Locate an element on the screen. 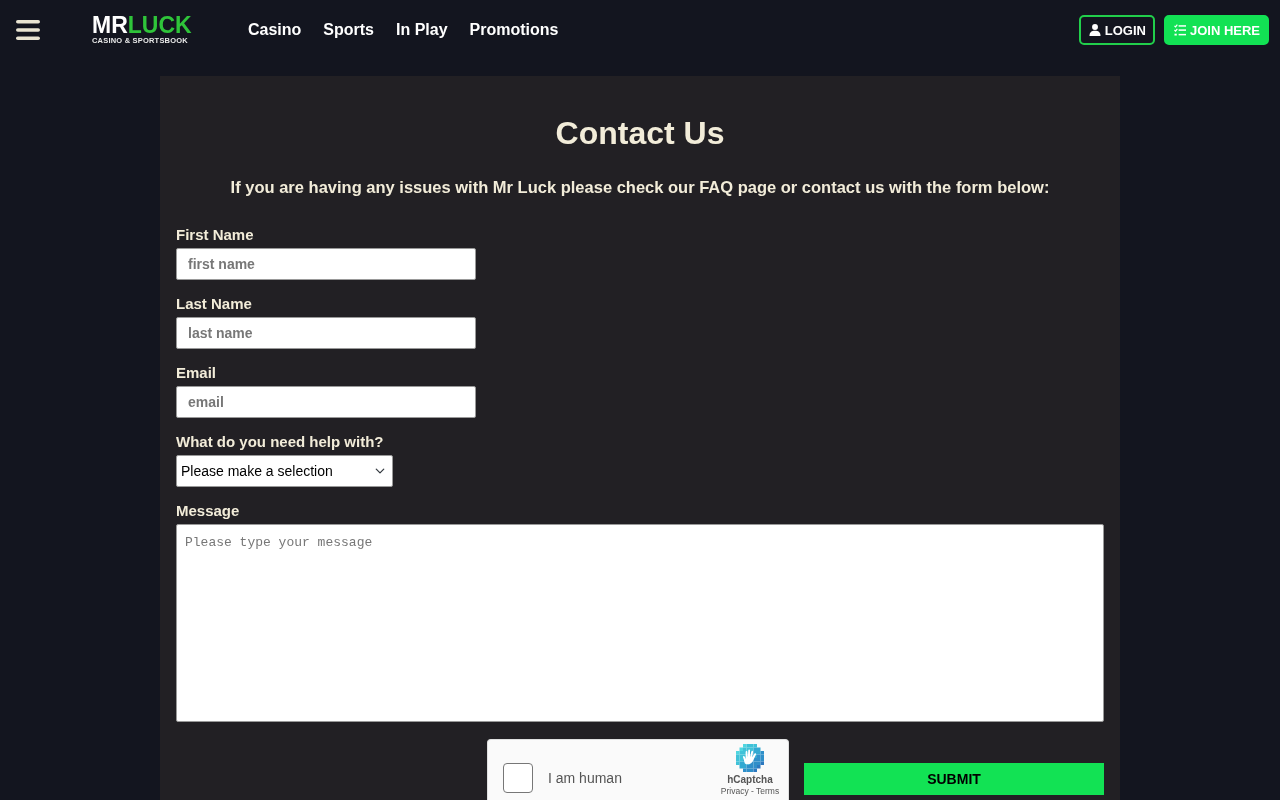  user-icon is located at coordinates (1094, 30).